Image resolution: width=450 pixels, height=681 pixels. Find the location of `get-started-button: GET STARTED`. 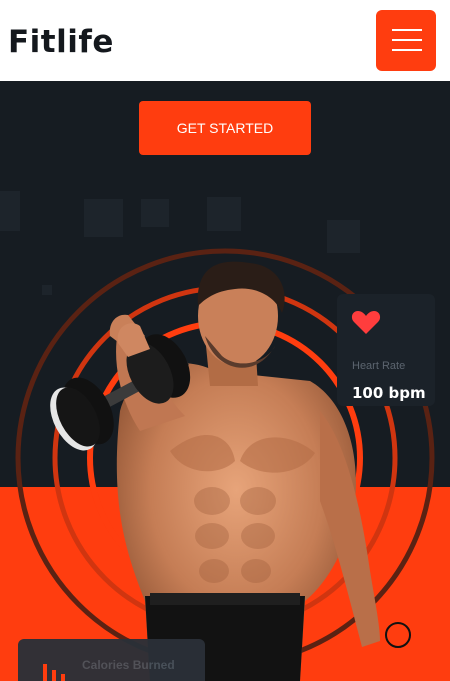

get-started-button: GET STARTED is located at coordinates (225, 128).